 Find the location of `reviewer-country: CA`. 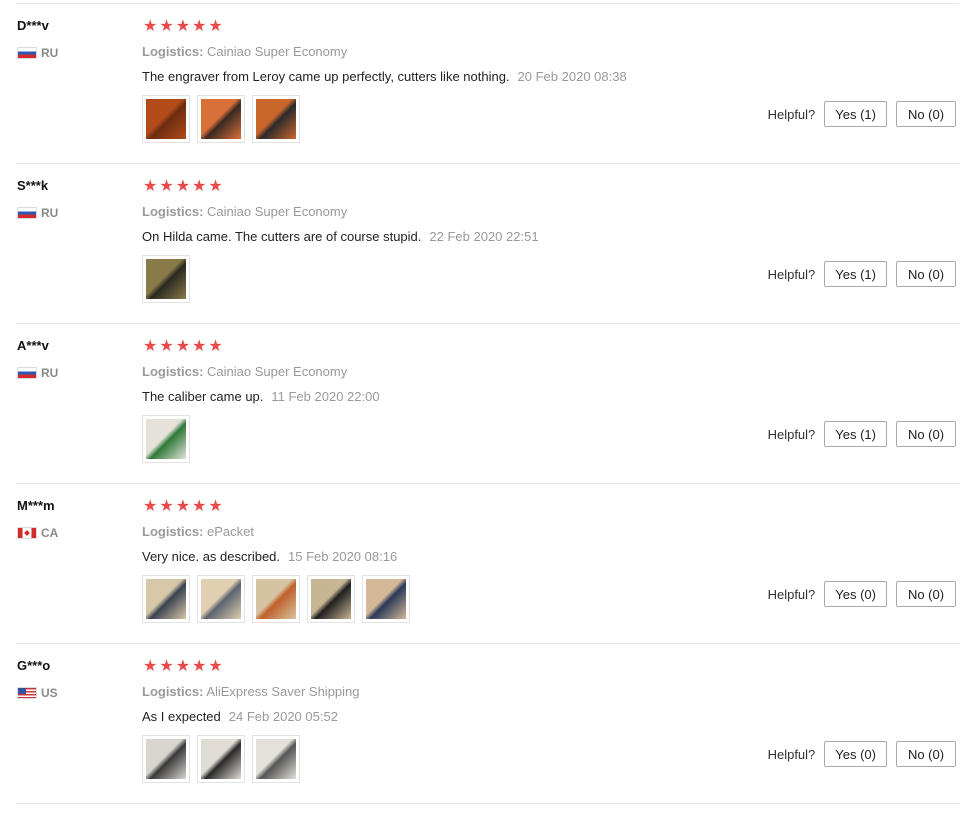

reviewer-country: CA is located at coordinates (37, 533).